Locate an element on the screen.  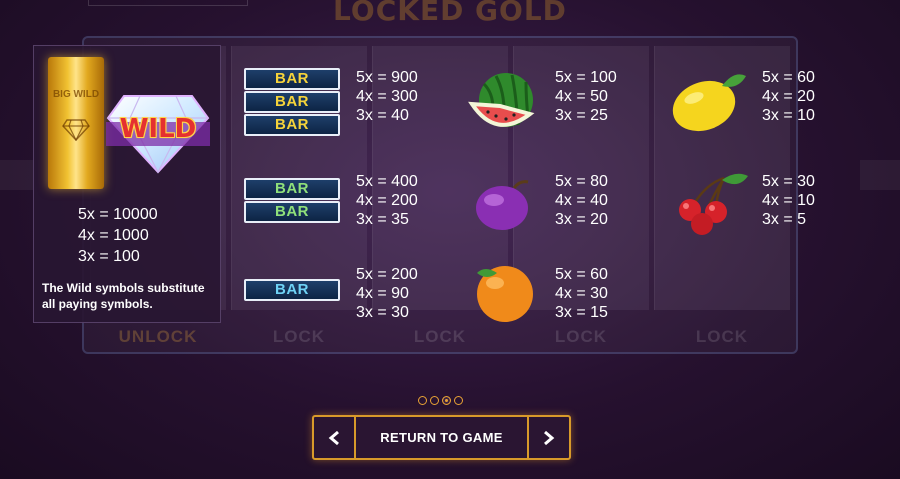
single-bar-symbol-icon: BAR is located at coordinates (292, 290).